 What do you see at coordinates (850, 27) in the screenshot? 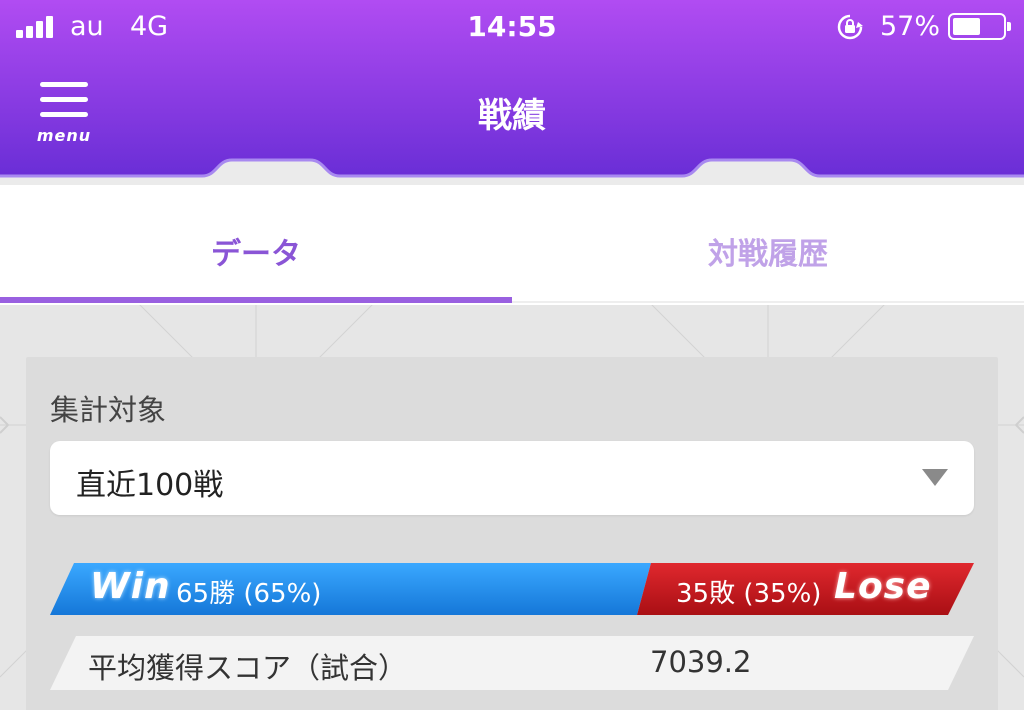
I see `rotation-lock-icon` at bounding box center [850, 27].